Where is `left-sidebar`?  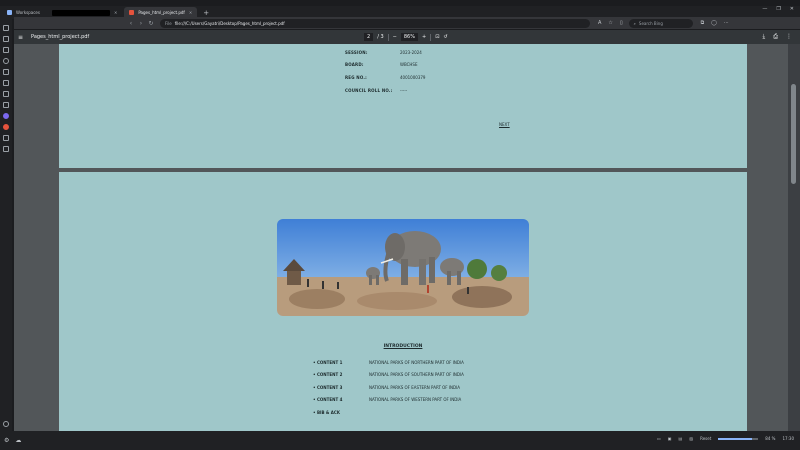 left-sidebar is located at coordinates (6, 225).